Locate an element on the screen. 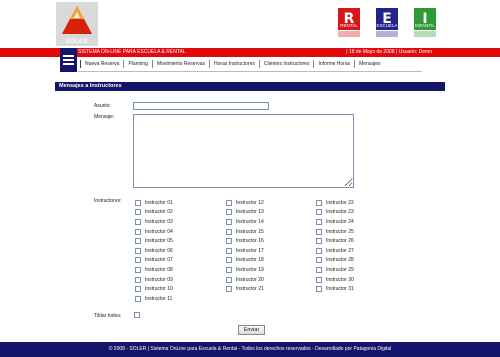 This screenshot has width=500, height=357. instructor-option: Instructor 06 is located at coordinates (154, 251).